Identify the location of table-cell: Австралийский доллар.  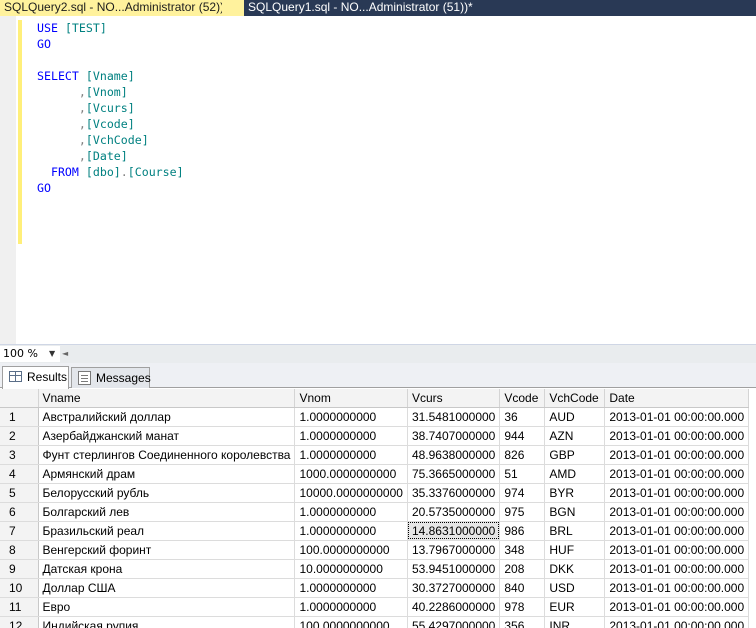
(167, 417).